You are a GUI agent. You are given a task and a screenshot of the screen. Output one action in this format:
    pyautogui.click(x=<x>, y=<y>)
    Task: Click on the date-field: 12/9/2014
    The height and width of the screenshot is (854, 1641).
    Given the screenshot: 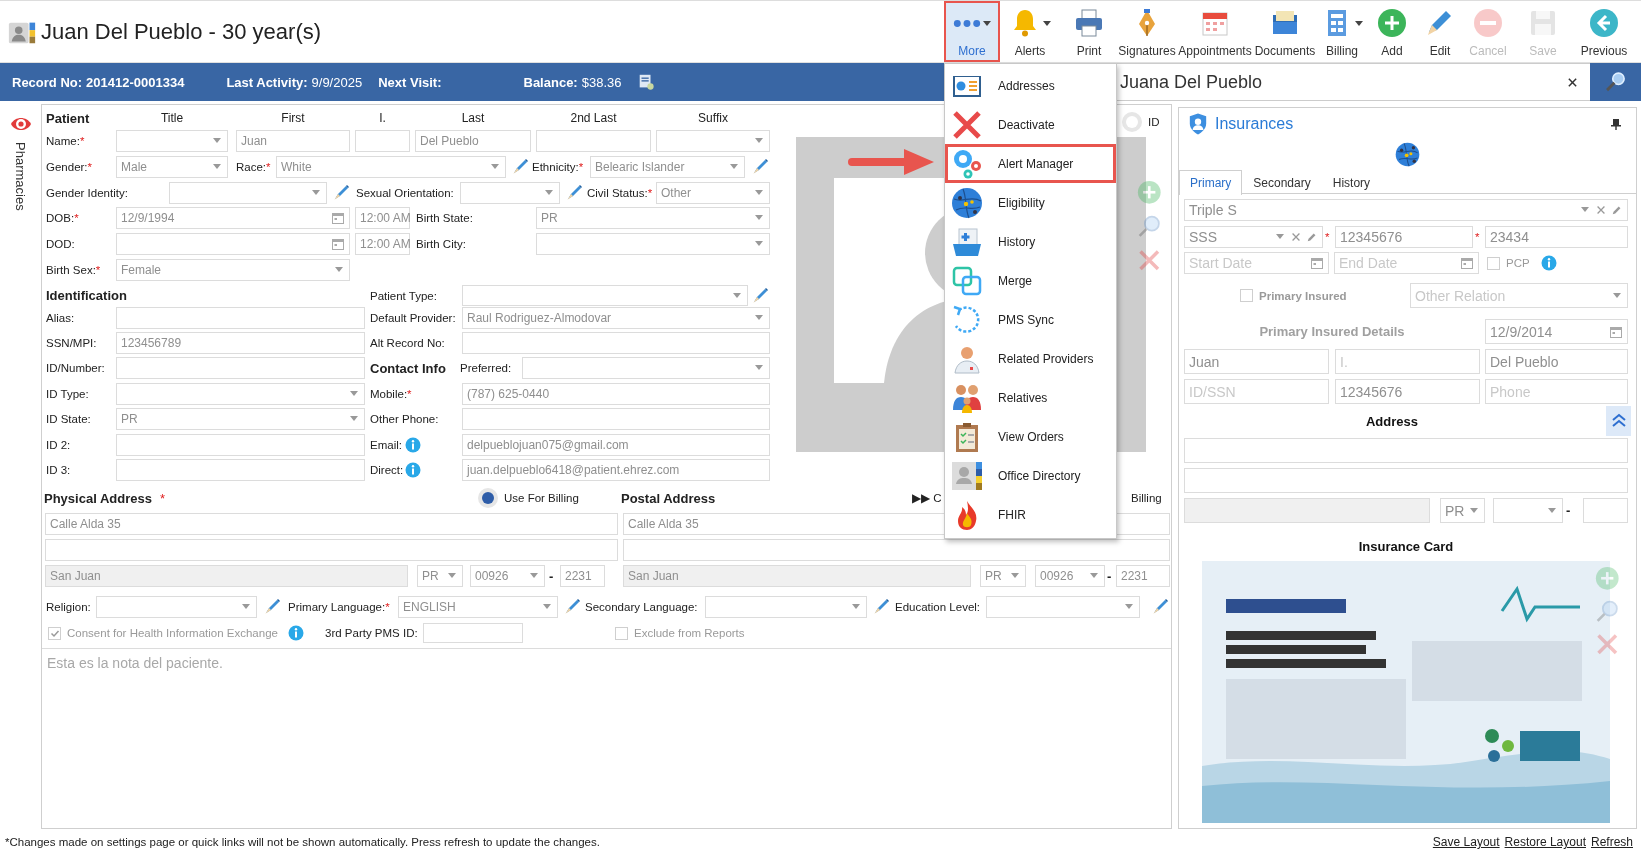 What is the action you would take?
    pyautogui.click(x=1556, y=331)
    